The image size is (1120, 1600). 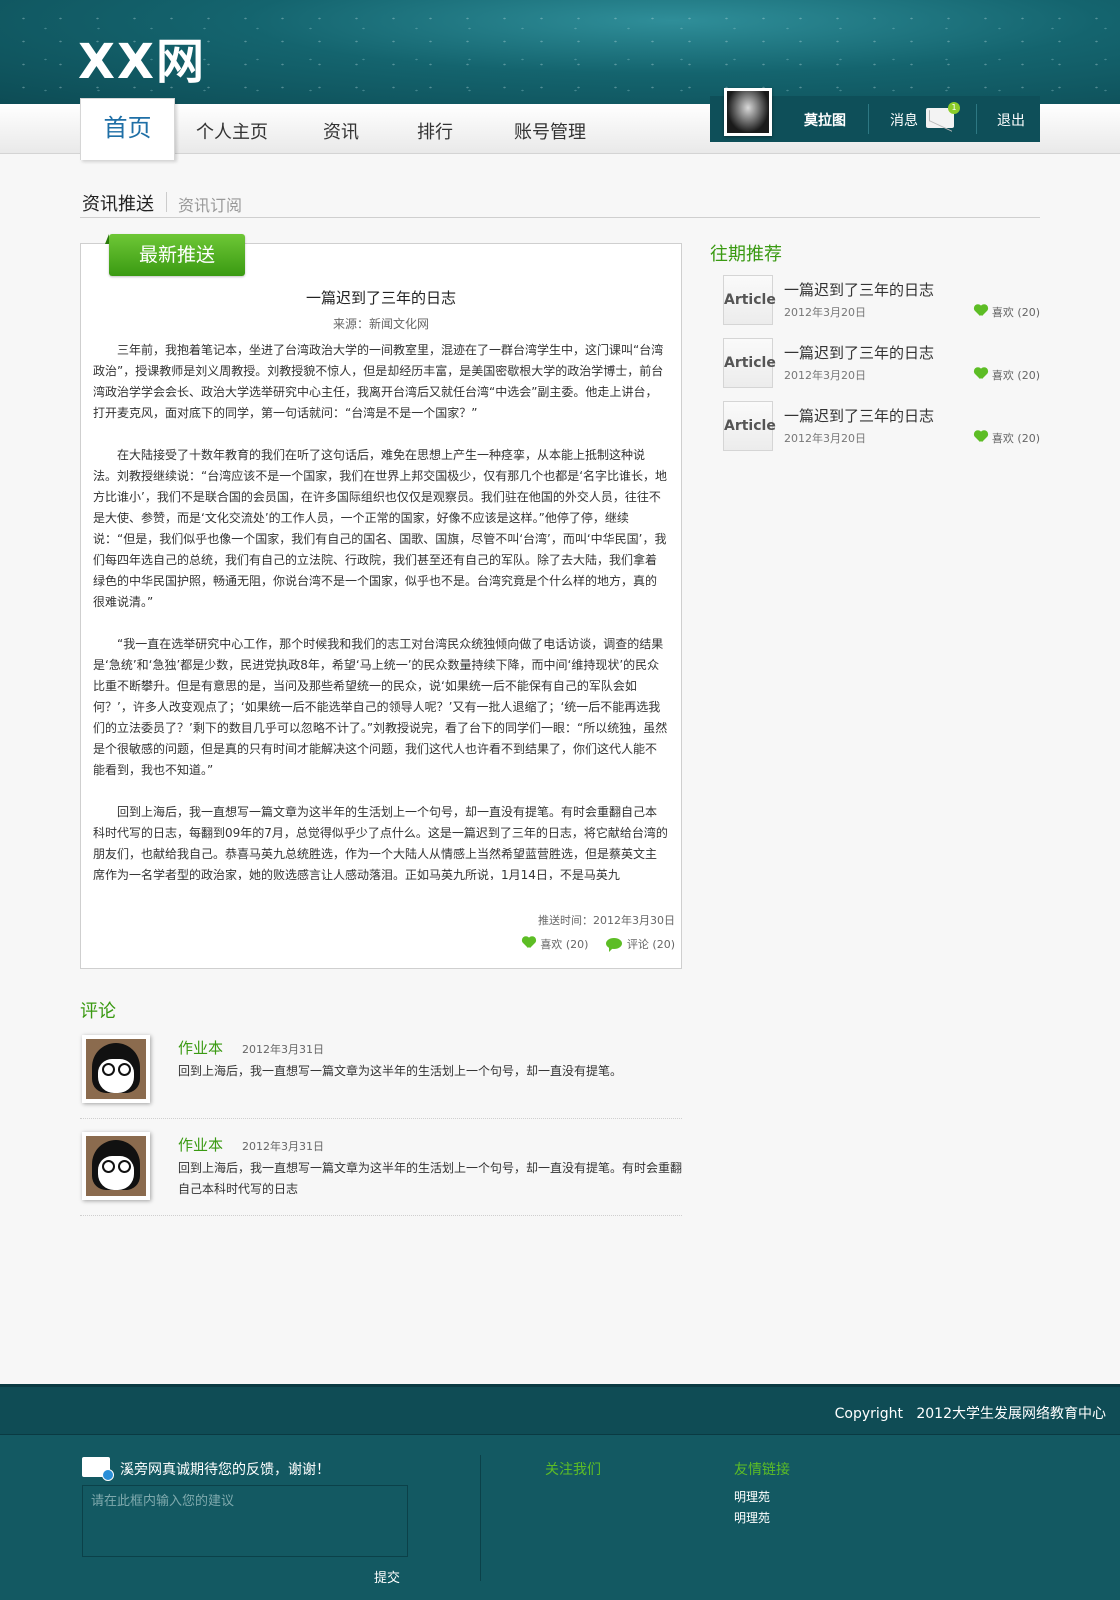 What do you see at coordinates (762, 1470) in the screenshot?
I see `friend-links-title: 友情链接` at bounding box center [762, 1470].